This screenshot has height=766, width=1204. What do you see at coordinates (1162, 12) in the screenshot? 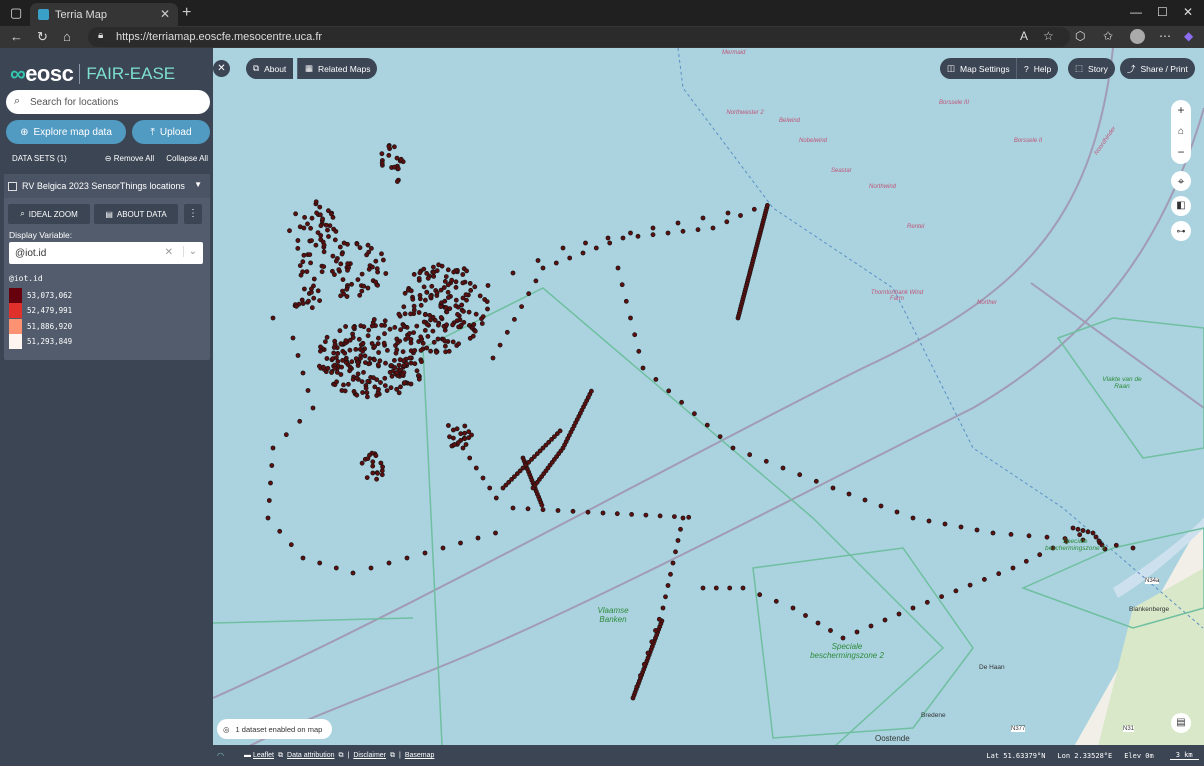
I see `maximize-icon: ☐` at bounding box center [1162, 12].